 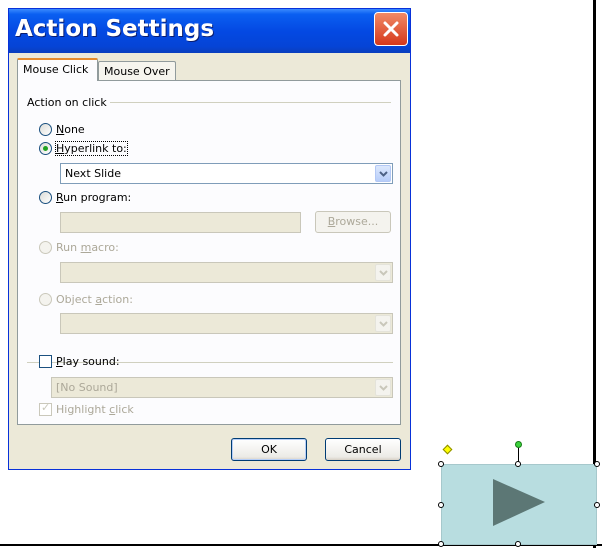 What do you see at coordinates (518, 464) in the screenshot?
I see `resize-handle-top` at bounding box center [518, 464].